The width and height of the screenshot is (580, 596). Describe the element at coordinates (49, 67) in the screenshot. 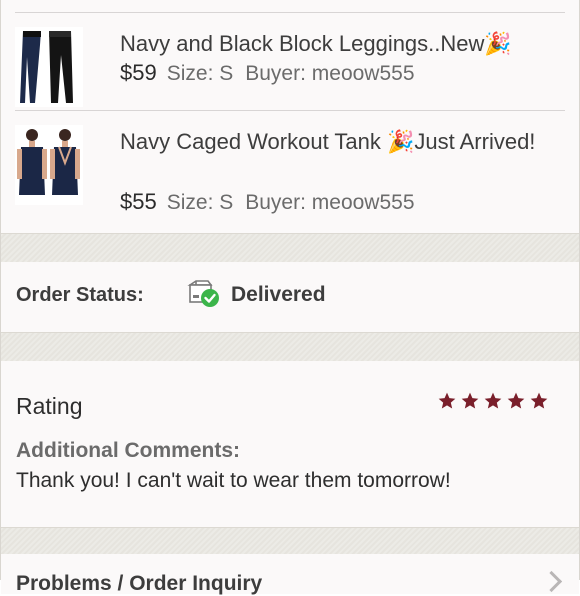

I see `leggings-photo` at that location.